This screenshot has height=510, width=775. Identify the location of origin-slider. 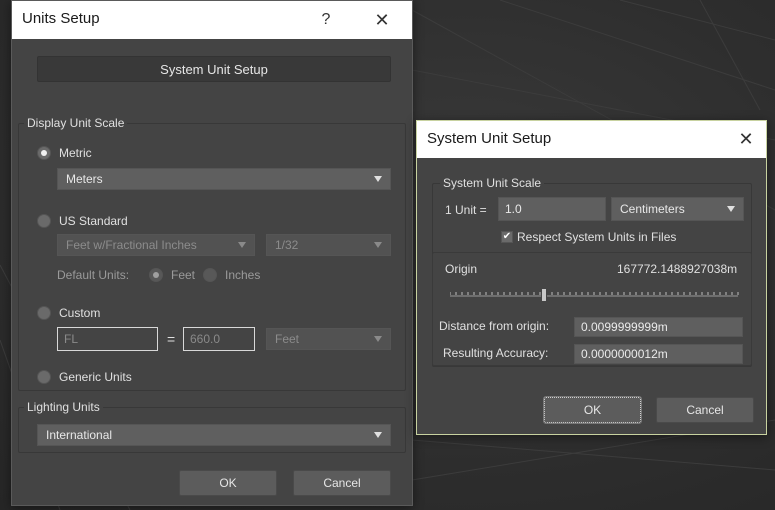
(594, 294).